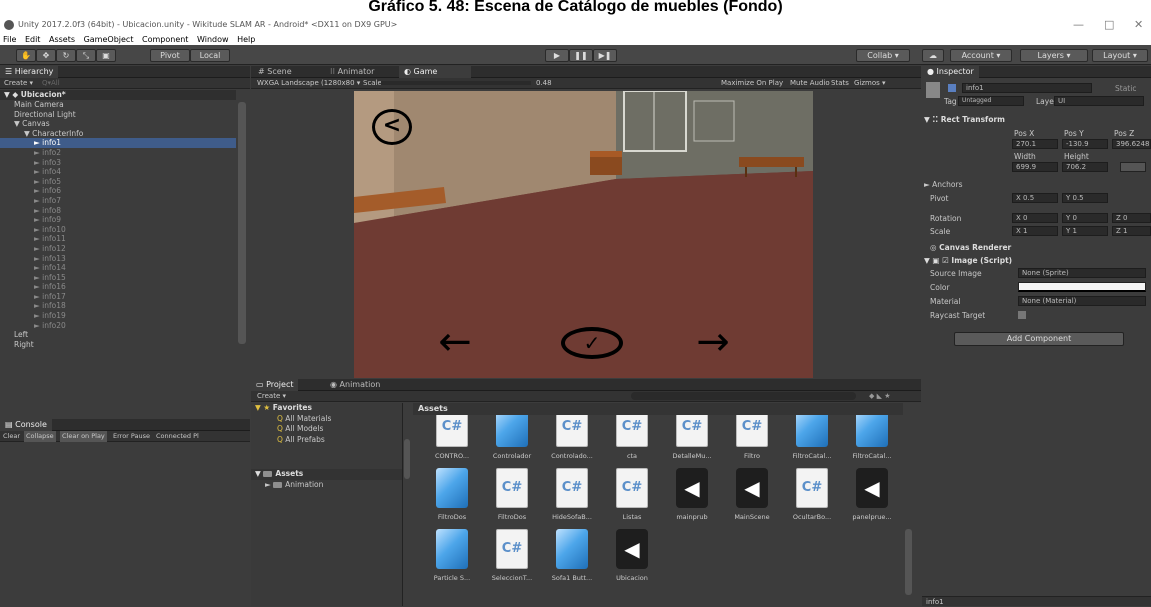  Describe the element at coordinates (840, 83) in the screenshot. I see `stats-toggle: Stats` at that location.